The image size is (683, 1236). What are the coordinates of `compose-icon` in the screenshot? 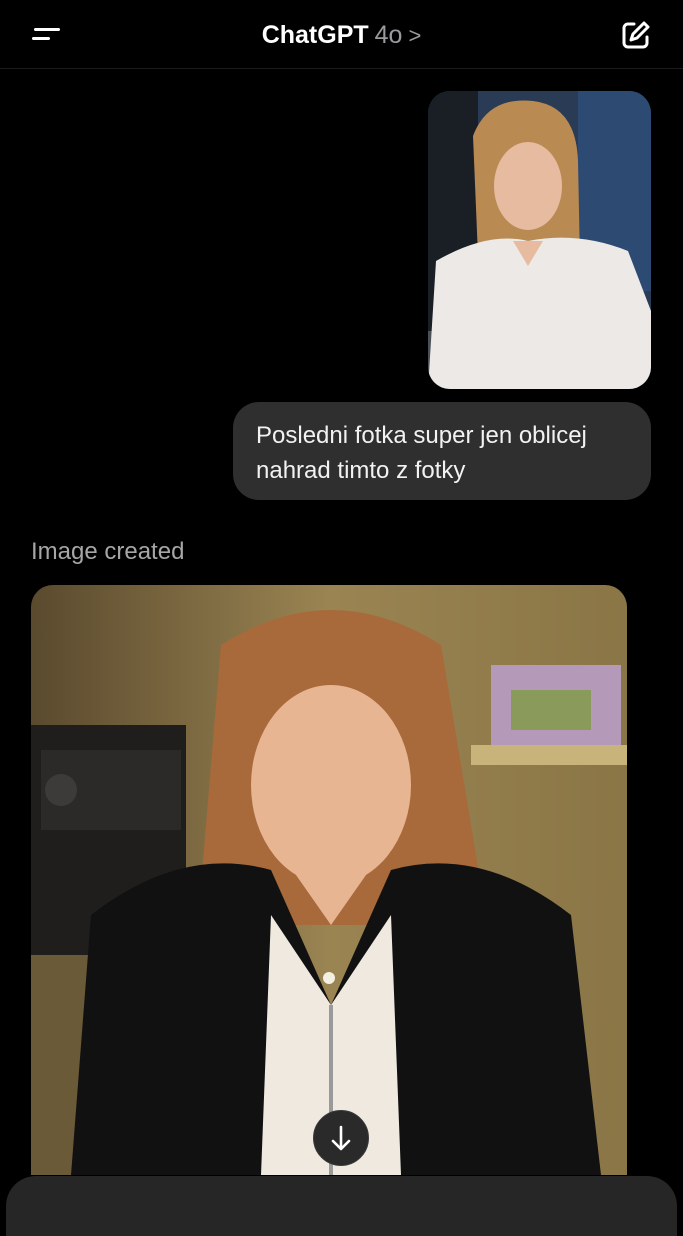 It's located at (636, 35).